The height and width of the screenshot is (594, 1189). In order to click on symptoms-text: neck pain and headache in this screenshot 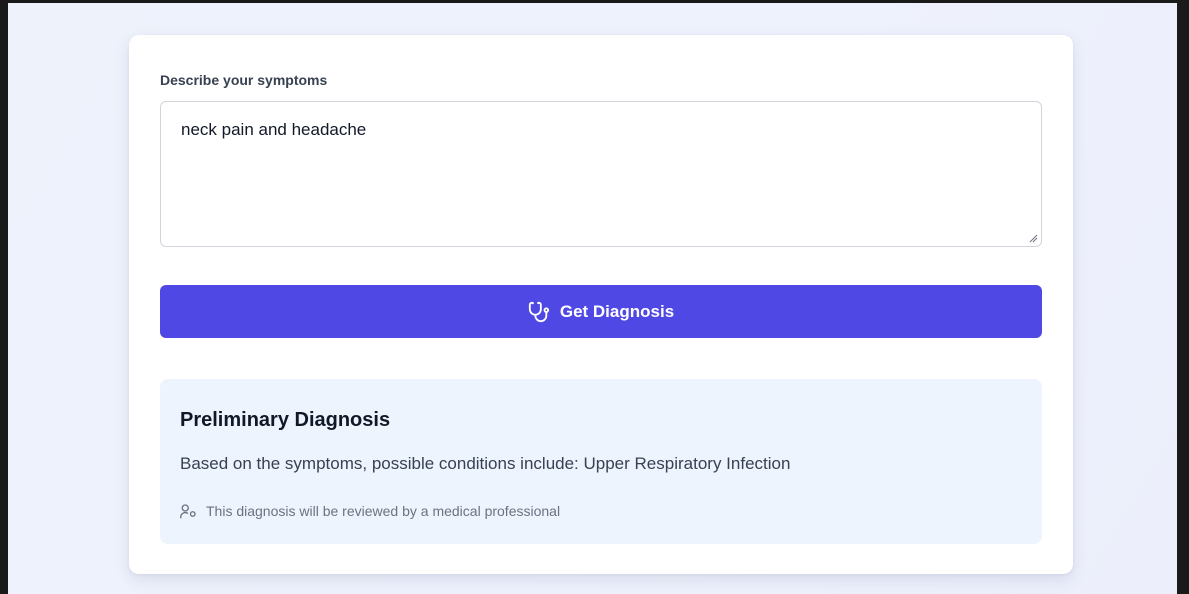, I will do `click(273, 130)`.